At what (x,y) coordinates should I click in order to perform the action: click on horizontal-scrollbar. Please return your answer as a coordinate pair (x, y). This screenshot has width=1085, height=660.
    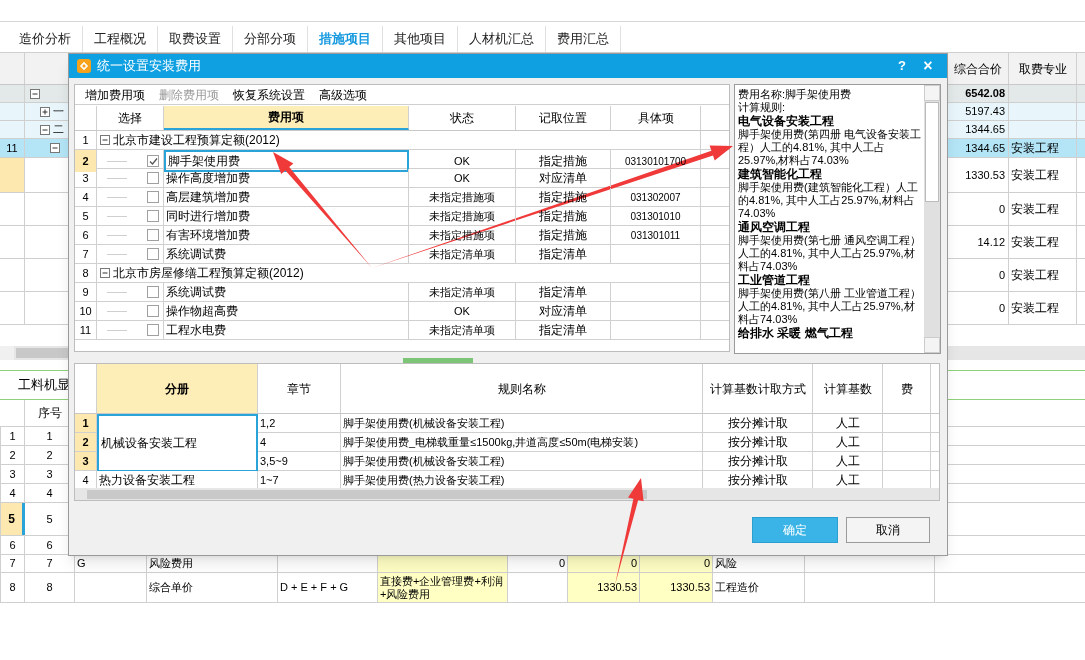
    Looking at the image, I should click on (507, 494).